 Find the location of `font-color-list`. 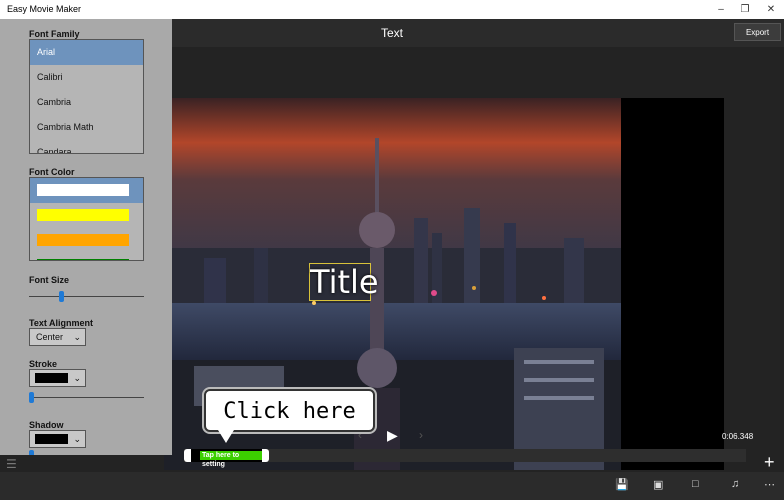

font-color-list is located at coordinates (86, 219).